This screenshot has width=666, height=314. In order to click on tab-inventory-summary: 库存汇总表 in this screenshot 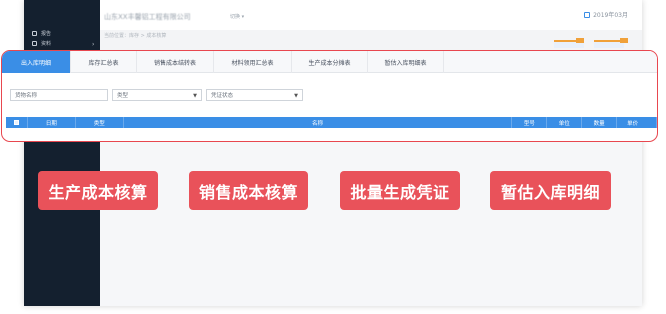, I will do `click(104, 62)`.